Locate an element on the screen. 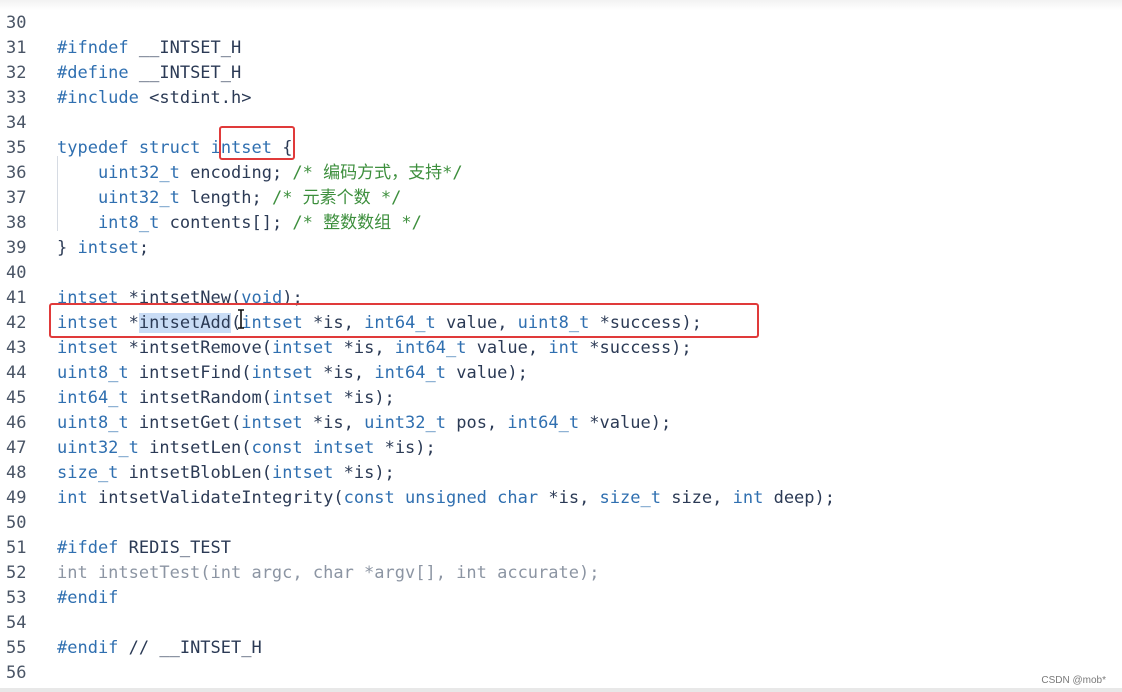 The width and height of the screenshot is (1122, 692). highlight-box-intsetadd-line is located at coordinates (404, 320).